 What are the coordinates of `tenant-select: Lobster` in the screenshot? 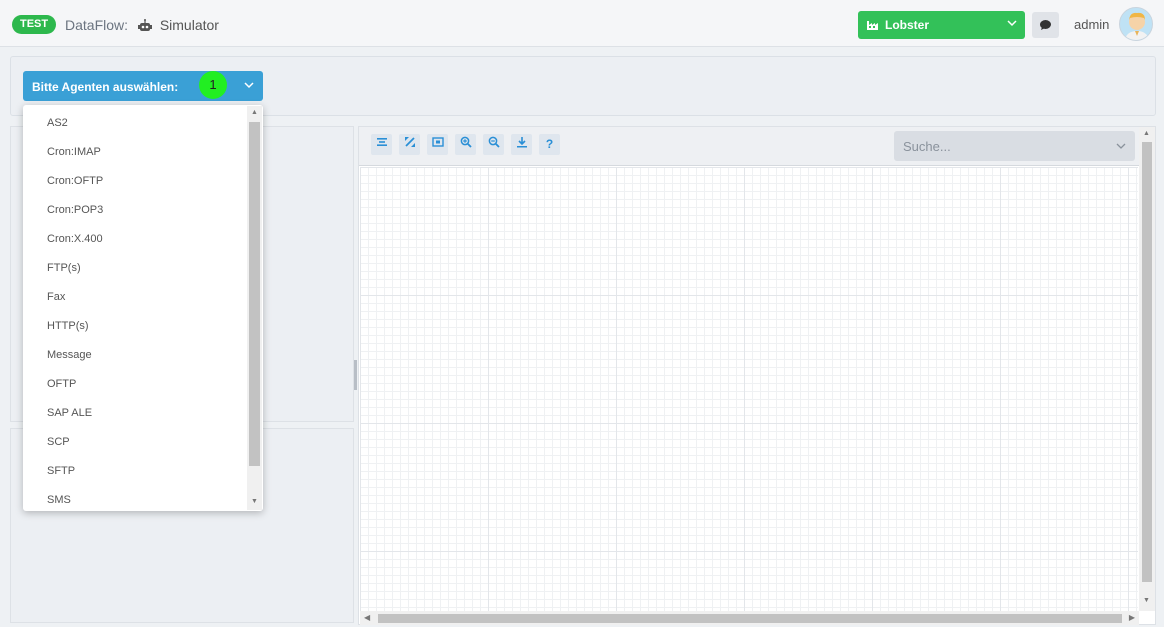 It's located at (941, 25).